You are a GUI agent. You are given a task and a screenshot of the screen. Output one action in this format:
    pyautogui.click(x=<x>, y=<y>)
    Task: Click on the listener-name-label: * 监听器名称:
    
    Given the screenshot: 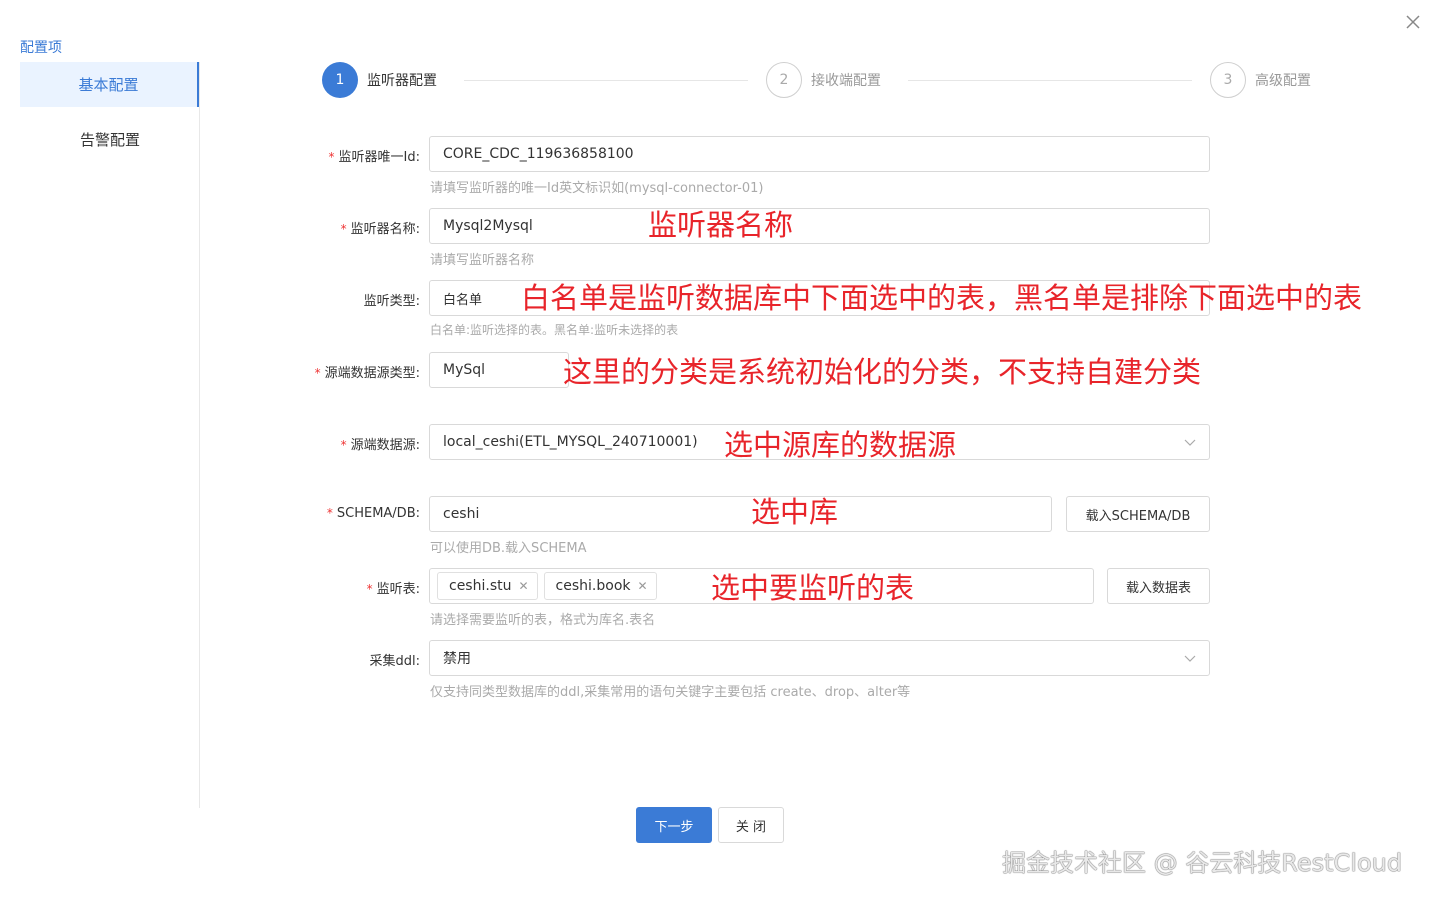 What is the action you would take?
    pyautogui.click(x=380, y=229)
    